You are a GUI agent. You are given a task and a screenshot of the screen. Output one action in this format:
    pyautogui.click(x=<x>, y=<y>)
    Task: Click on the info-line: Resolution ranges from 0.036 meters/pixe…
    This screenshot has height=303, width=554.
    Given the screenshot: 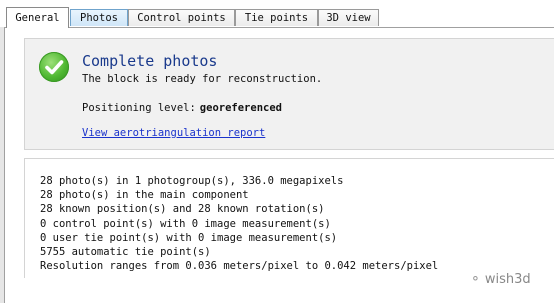 What is the action you would take?
    pyautogui.click(x=239, y=266)
    